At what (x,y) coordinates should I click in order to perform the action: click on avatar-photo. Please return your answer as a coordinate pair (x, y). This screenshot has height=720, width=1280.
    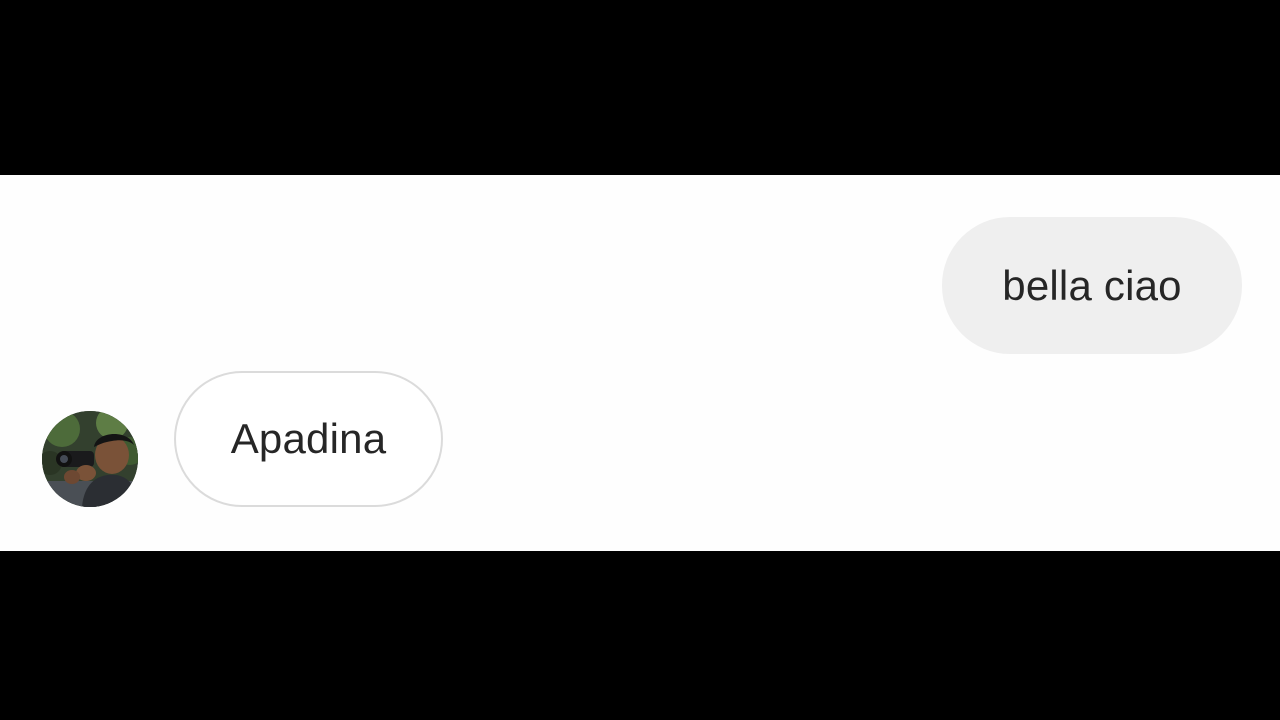
    Looking at the image, I should click on (90, 459).